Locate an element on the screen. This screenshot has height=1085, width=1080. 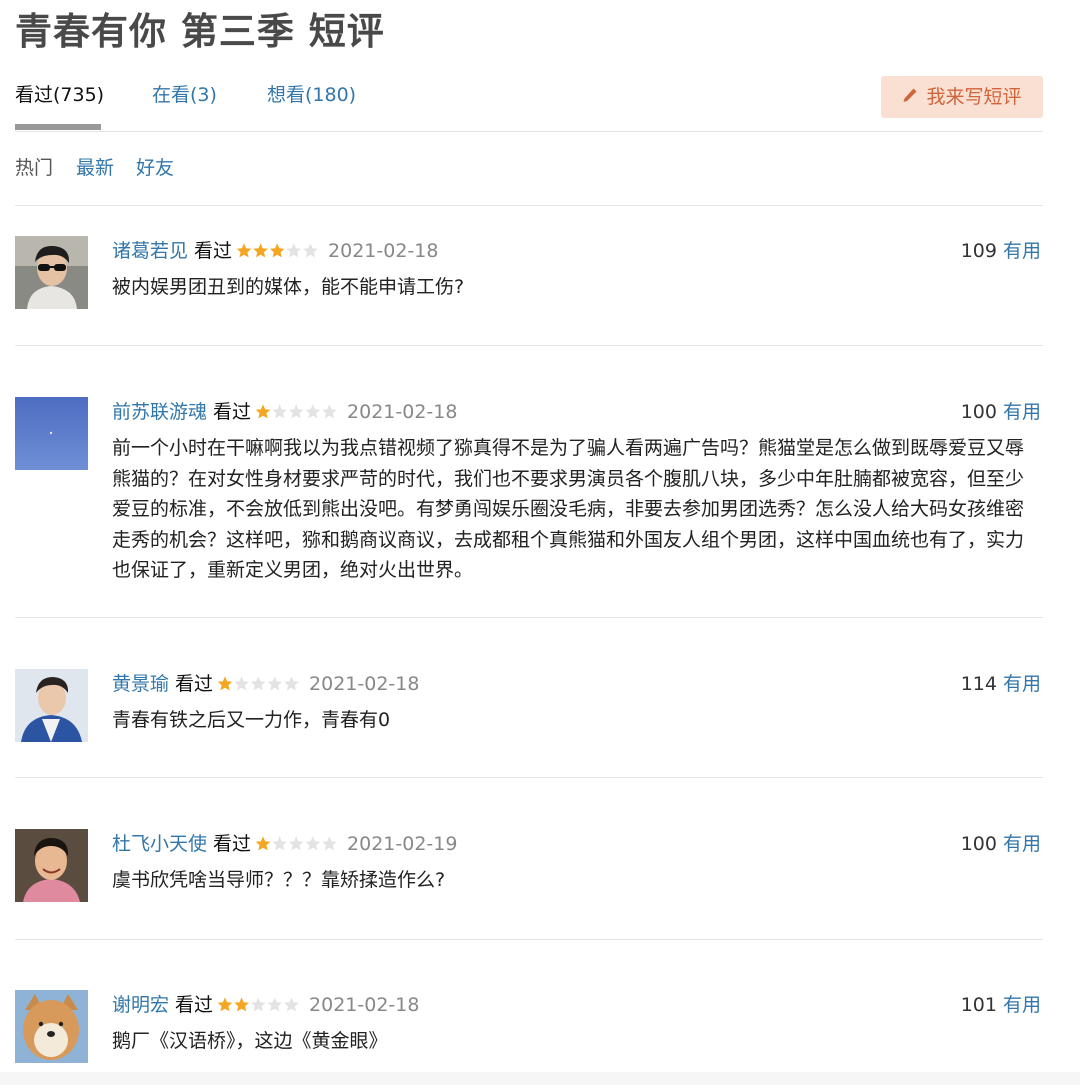
comment-meta: 谢明宏 看过 2021-02-18 is located at coordinates (265, 1005).